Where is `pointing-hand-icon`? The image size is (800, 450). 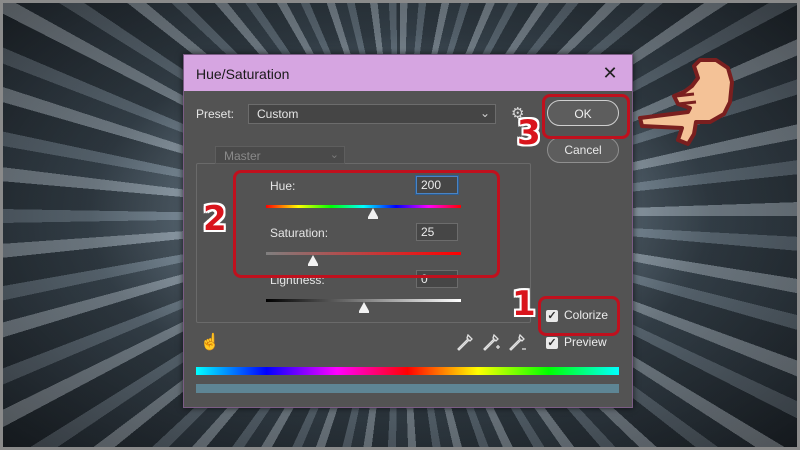
pointing-hand-icon is located at coordinates (686, 102).